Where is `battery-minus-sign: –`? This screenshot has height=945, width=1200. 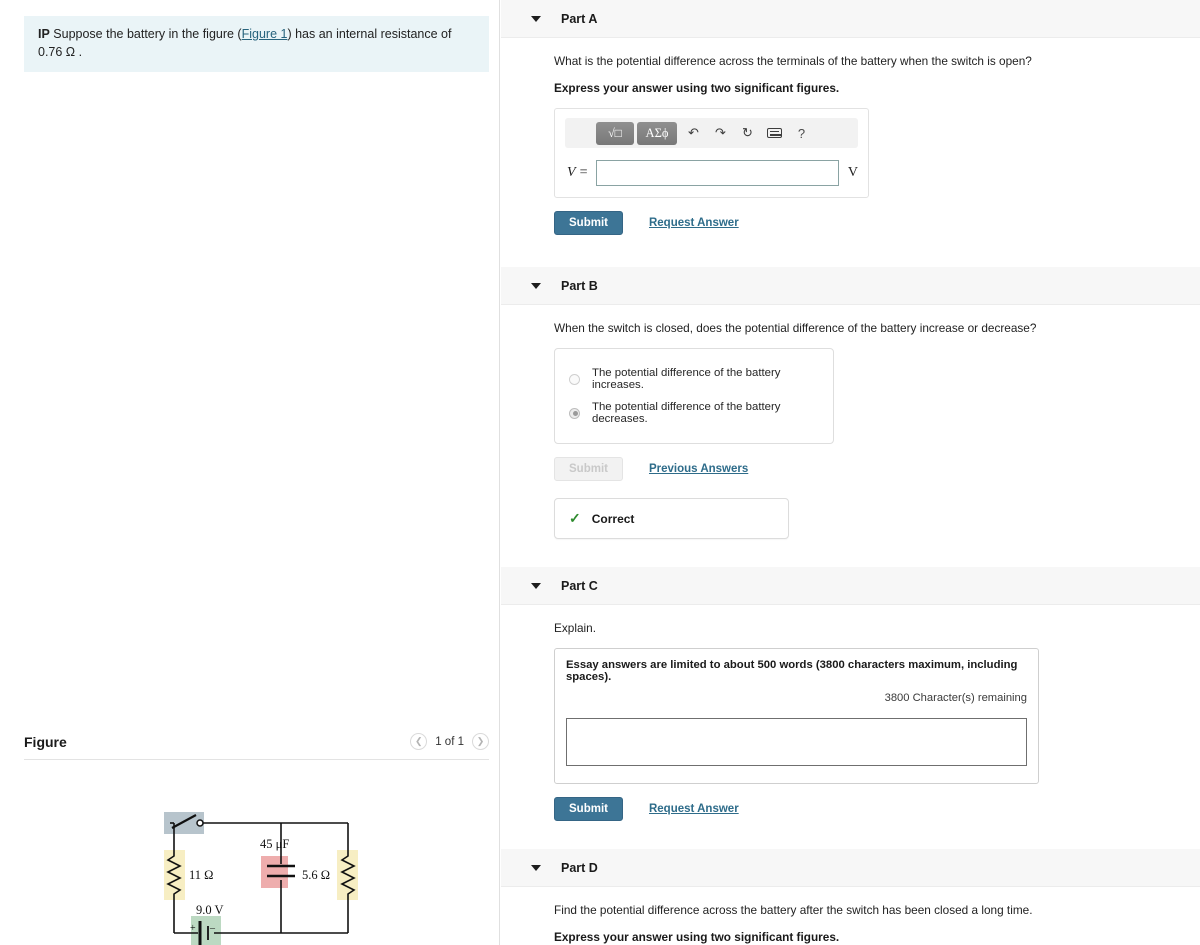 battery-minus-sign: – is located at coordinates (212, 928).